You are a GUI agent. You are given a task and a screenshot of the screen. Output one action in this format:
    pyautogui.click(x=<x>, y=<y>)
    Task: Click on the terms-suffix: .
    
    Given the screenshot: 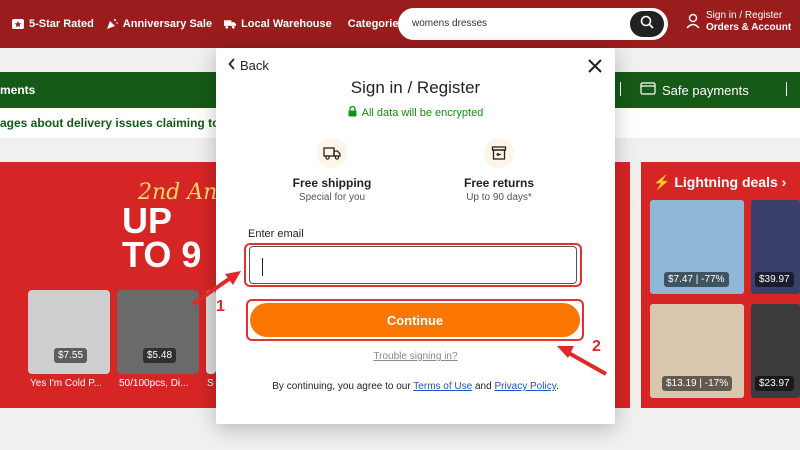 What is the action you would take?
    pyautogui.click(x=557, y=386)
    